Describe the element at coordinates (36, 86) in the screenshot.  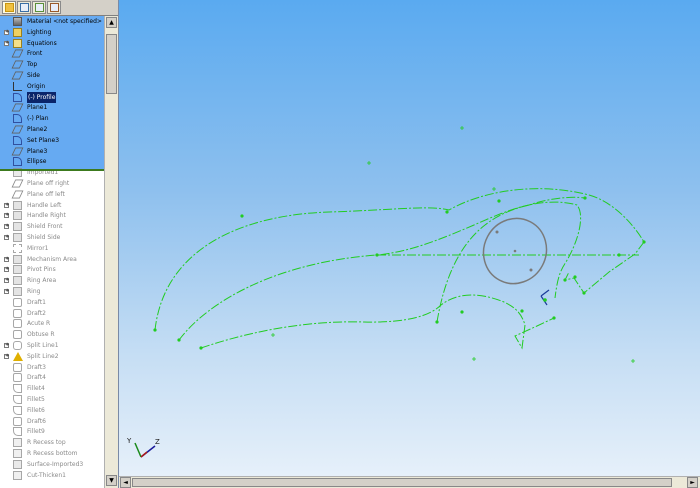
I see `tree-item-label: Origin` at that location.